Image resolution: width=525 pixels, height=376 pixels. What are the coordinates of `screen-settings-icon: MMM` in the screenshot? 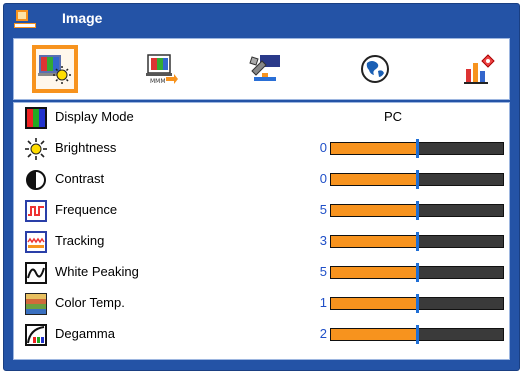 It's located at (162, 69).